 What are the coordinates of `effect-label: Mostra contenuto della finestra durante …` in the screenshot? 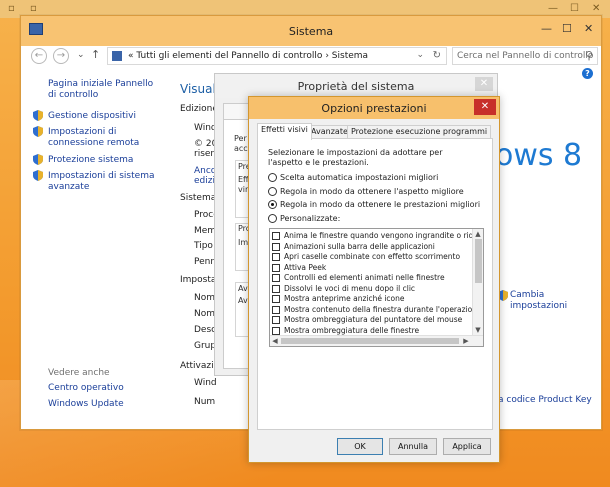 It's located at (384, 309).